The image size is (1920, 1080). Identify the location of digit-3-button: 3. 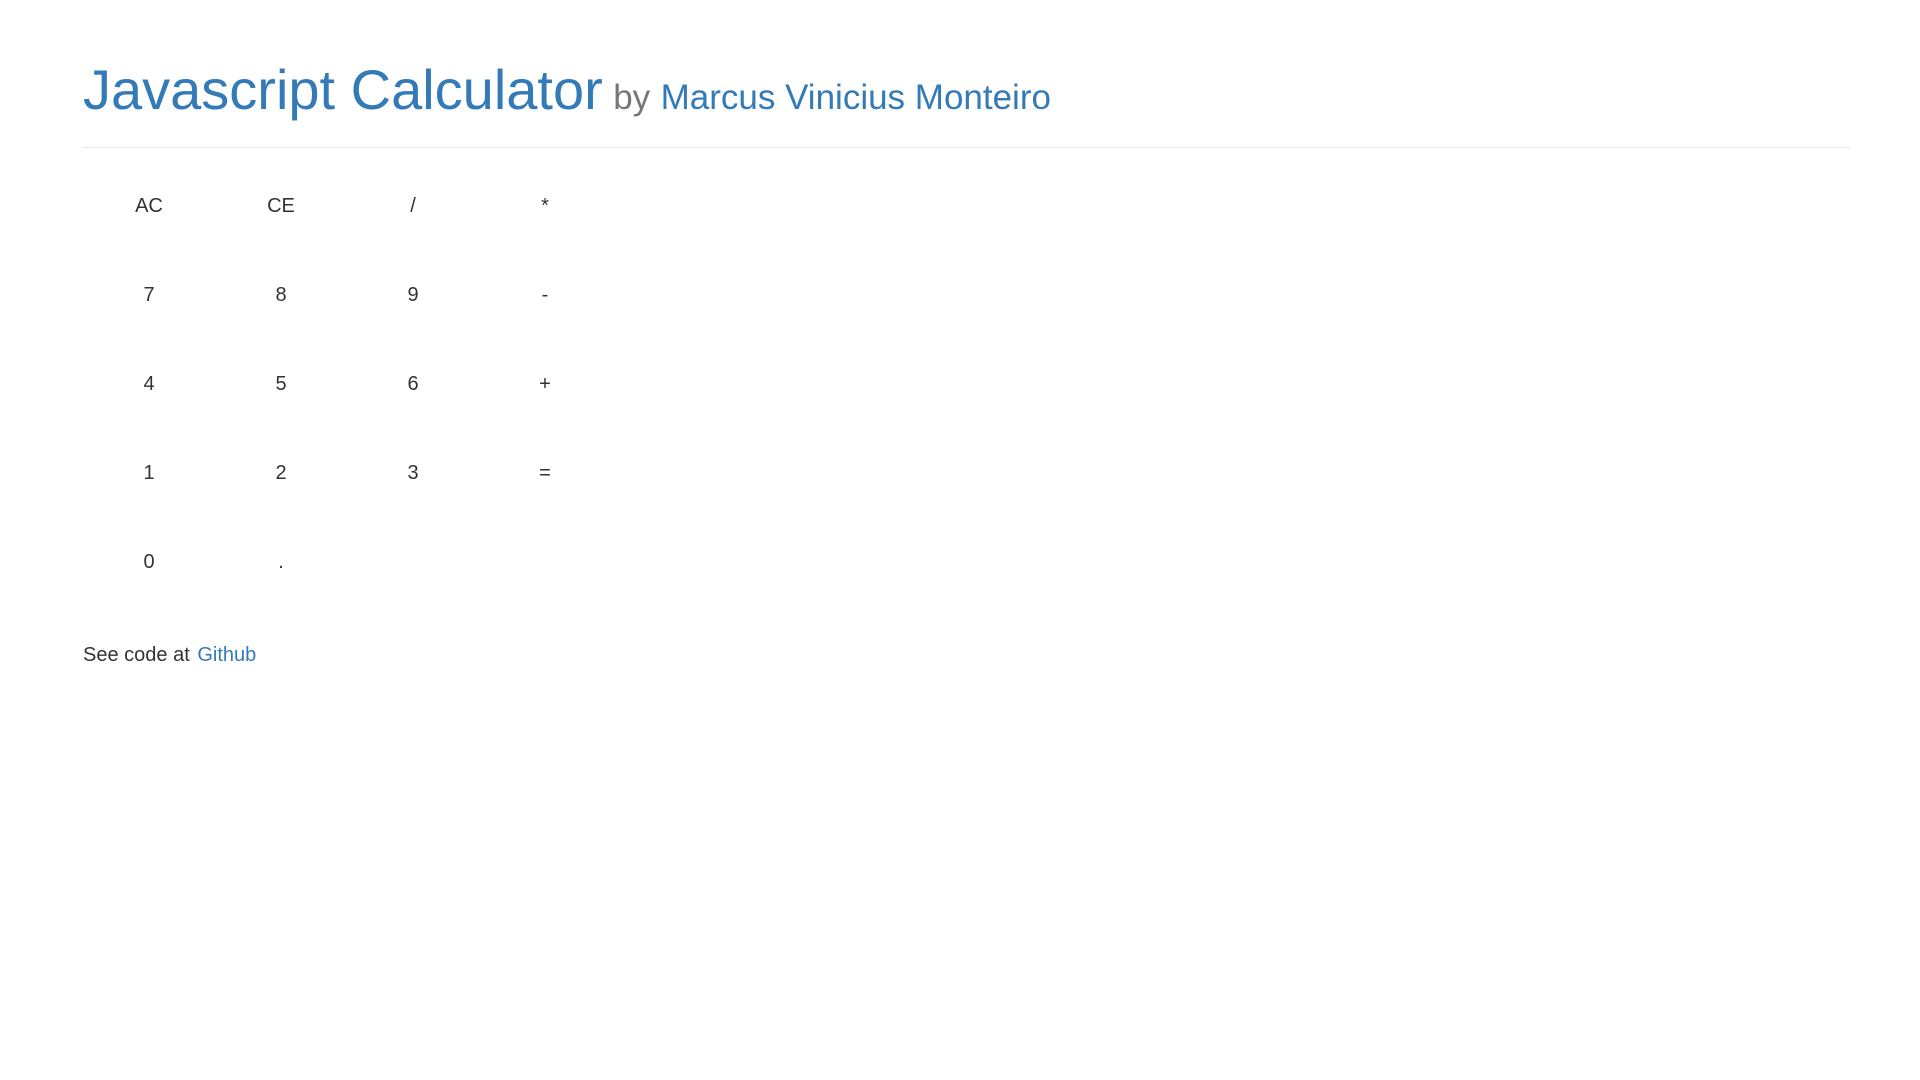
(413, 473).